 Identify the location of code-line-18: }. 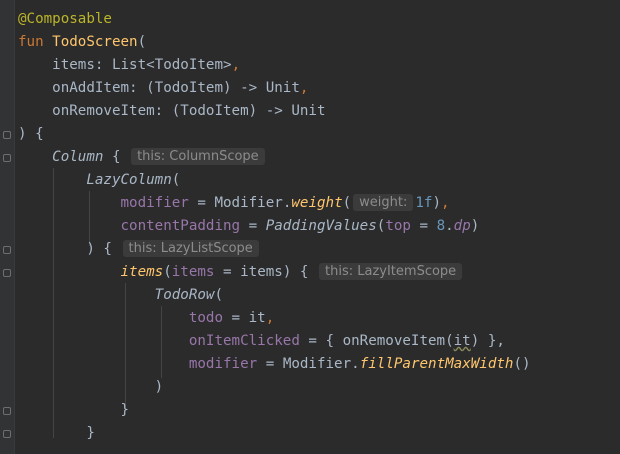
(319, 410).